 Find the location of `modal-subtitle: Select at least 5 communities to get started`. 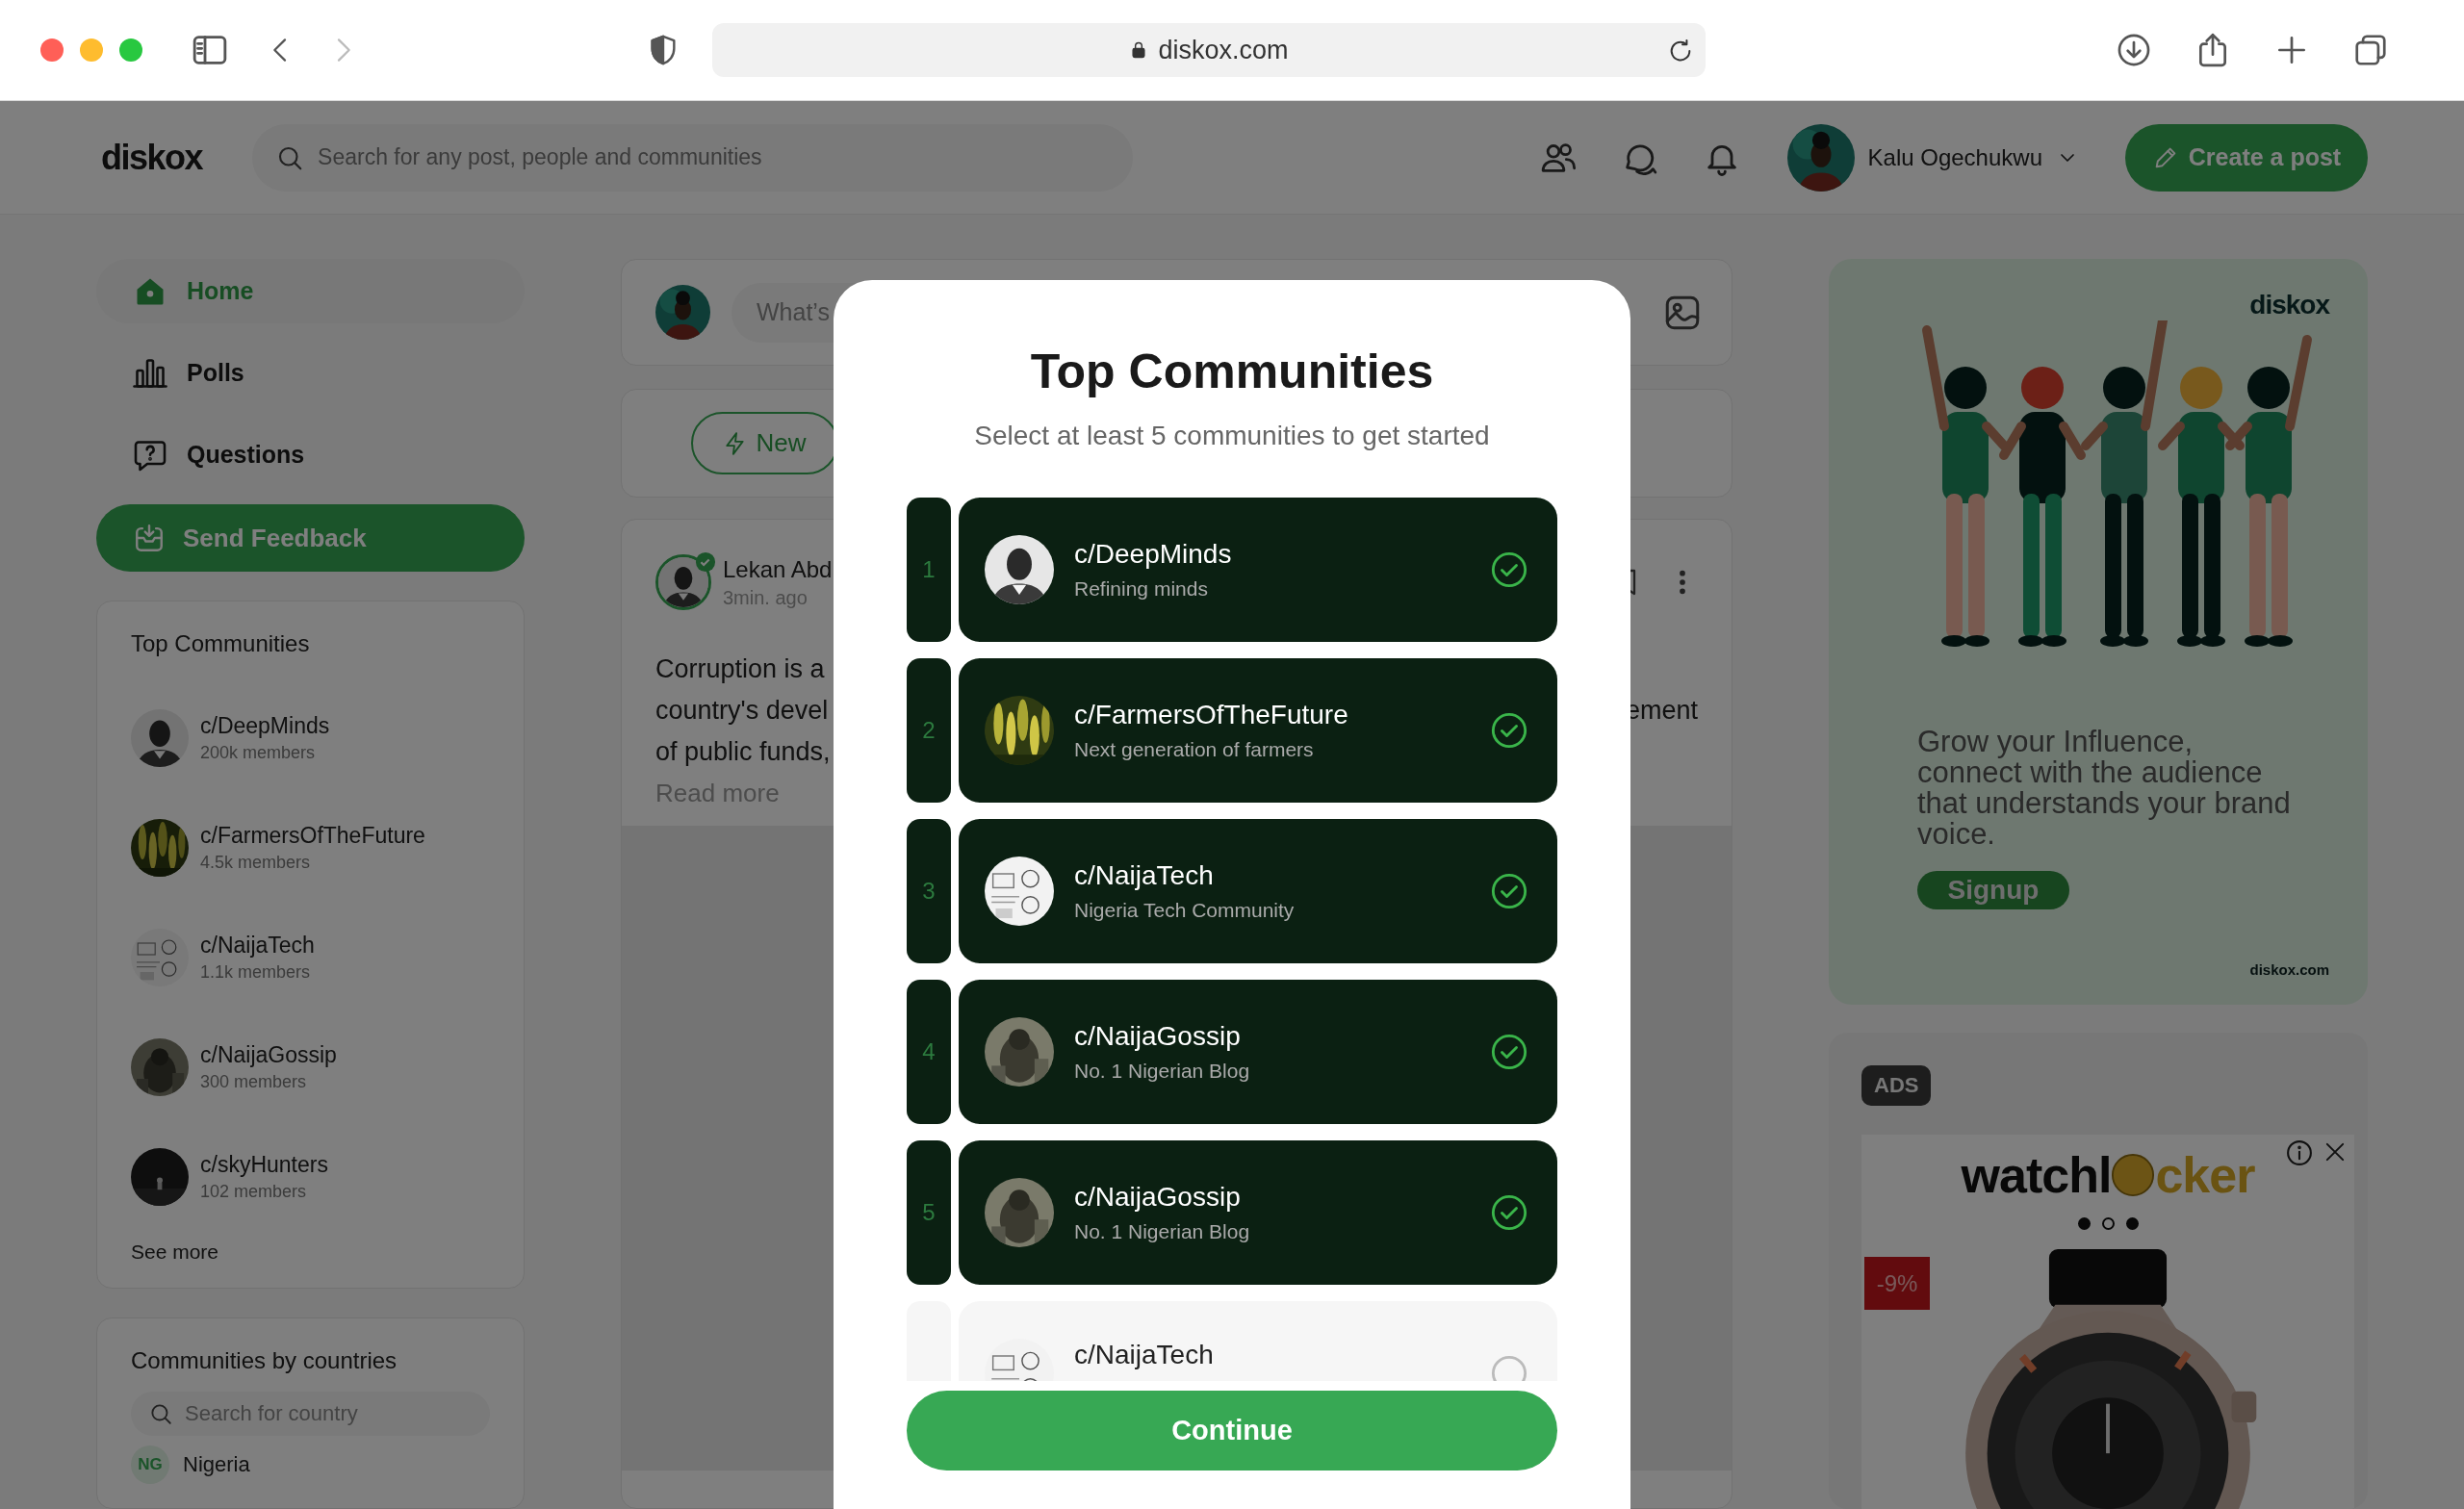

modal-subtitle: Select at least 5 communities to get started is located at coordinates (1232, 436).